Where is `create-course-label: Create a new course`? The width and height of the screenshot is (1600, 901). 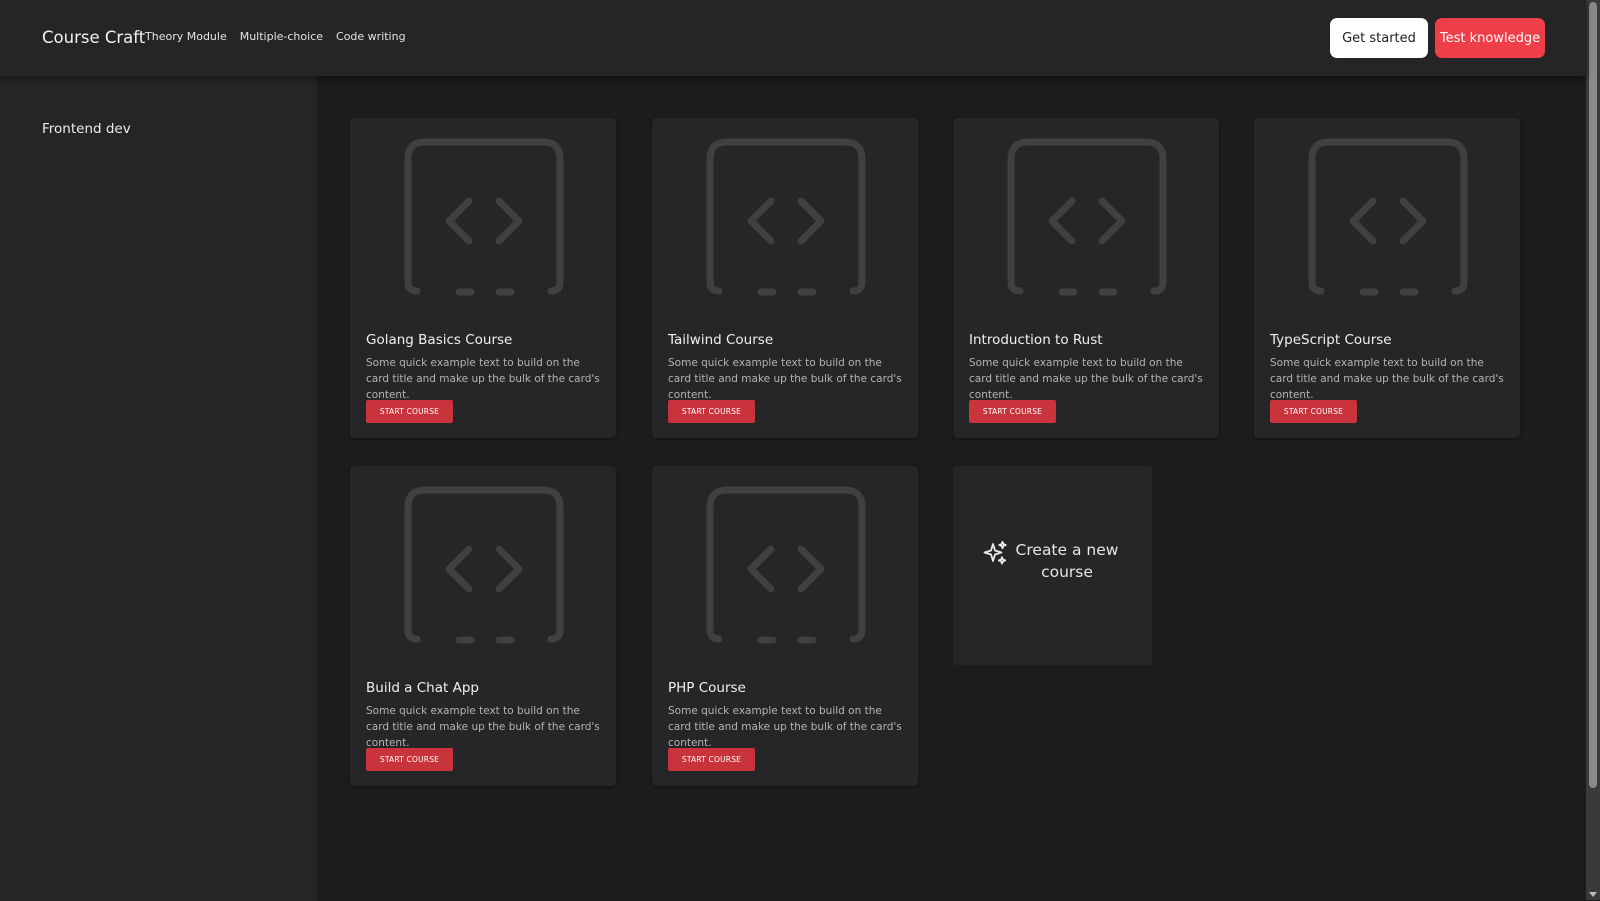 create-course-label: Create a new course is located at coordinates (1067, 561).